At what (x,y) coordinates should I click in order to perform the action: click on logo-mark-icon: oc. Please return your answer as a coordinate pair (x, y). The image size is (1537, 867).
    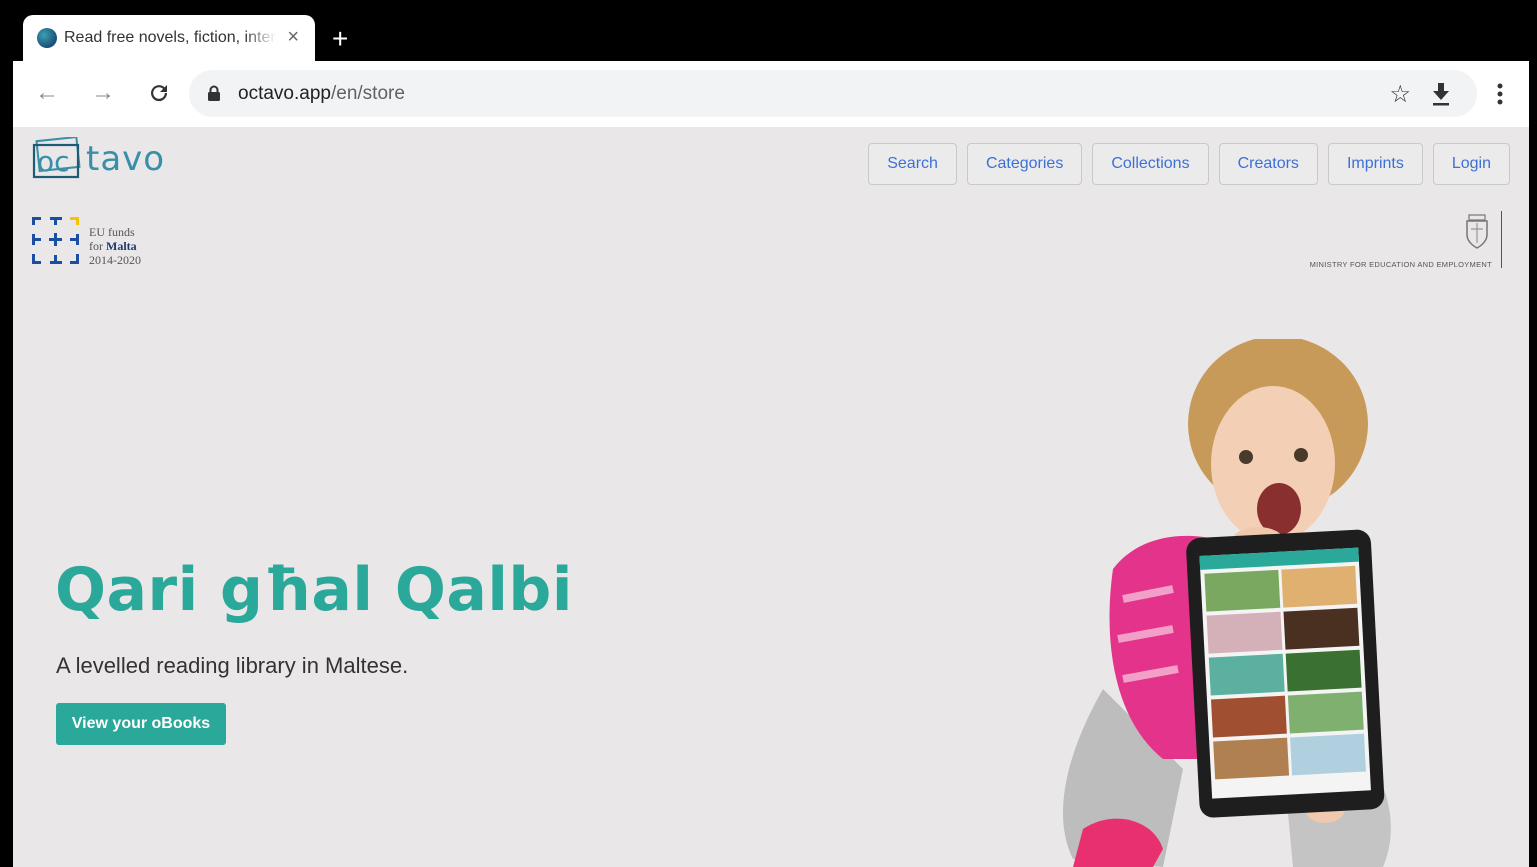
    Looking at the image, I should click on (56, 158).